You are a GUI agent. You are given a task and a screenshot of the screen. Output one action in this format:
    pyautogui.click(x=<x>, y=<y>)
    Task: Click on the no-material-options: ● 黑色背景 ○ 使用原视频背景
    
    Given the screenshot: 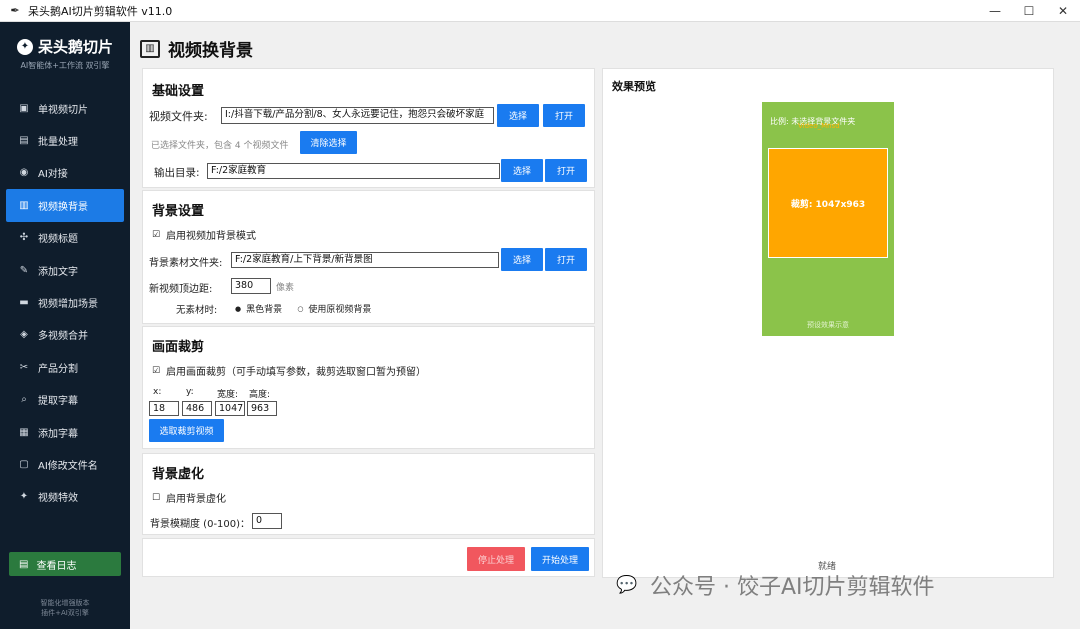 What is the action you would take?
    pyautogui.click(x=303, y=309)
    